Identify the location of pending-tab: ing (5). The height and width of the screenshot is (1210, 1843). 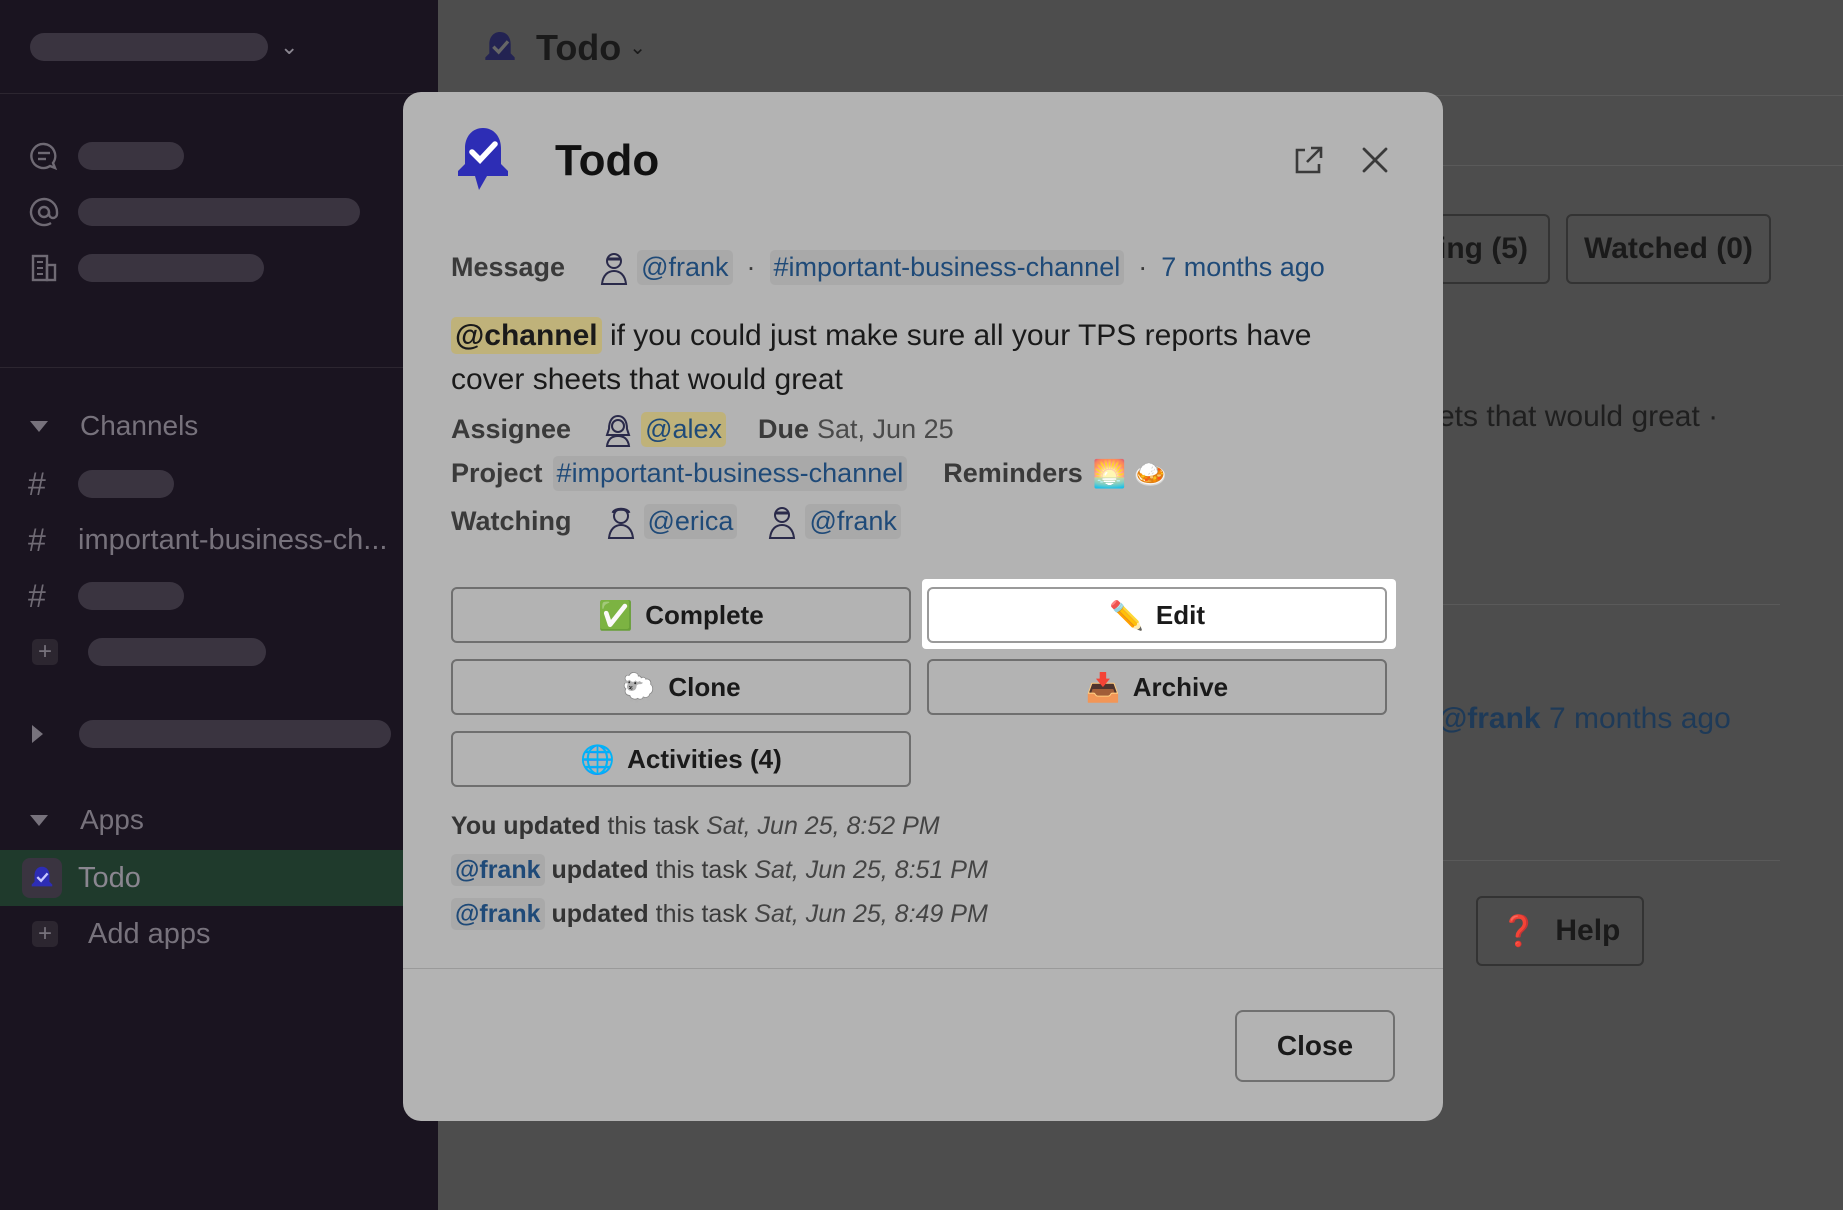
(1494, 249).